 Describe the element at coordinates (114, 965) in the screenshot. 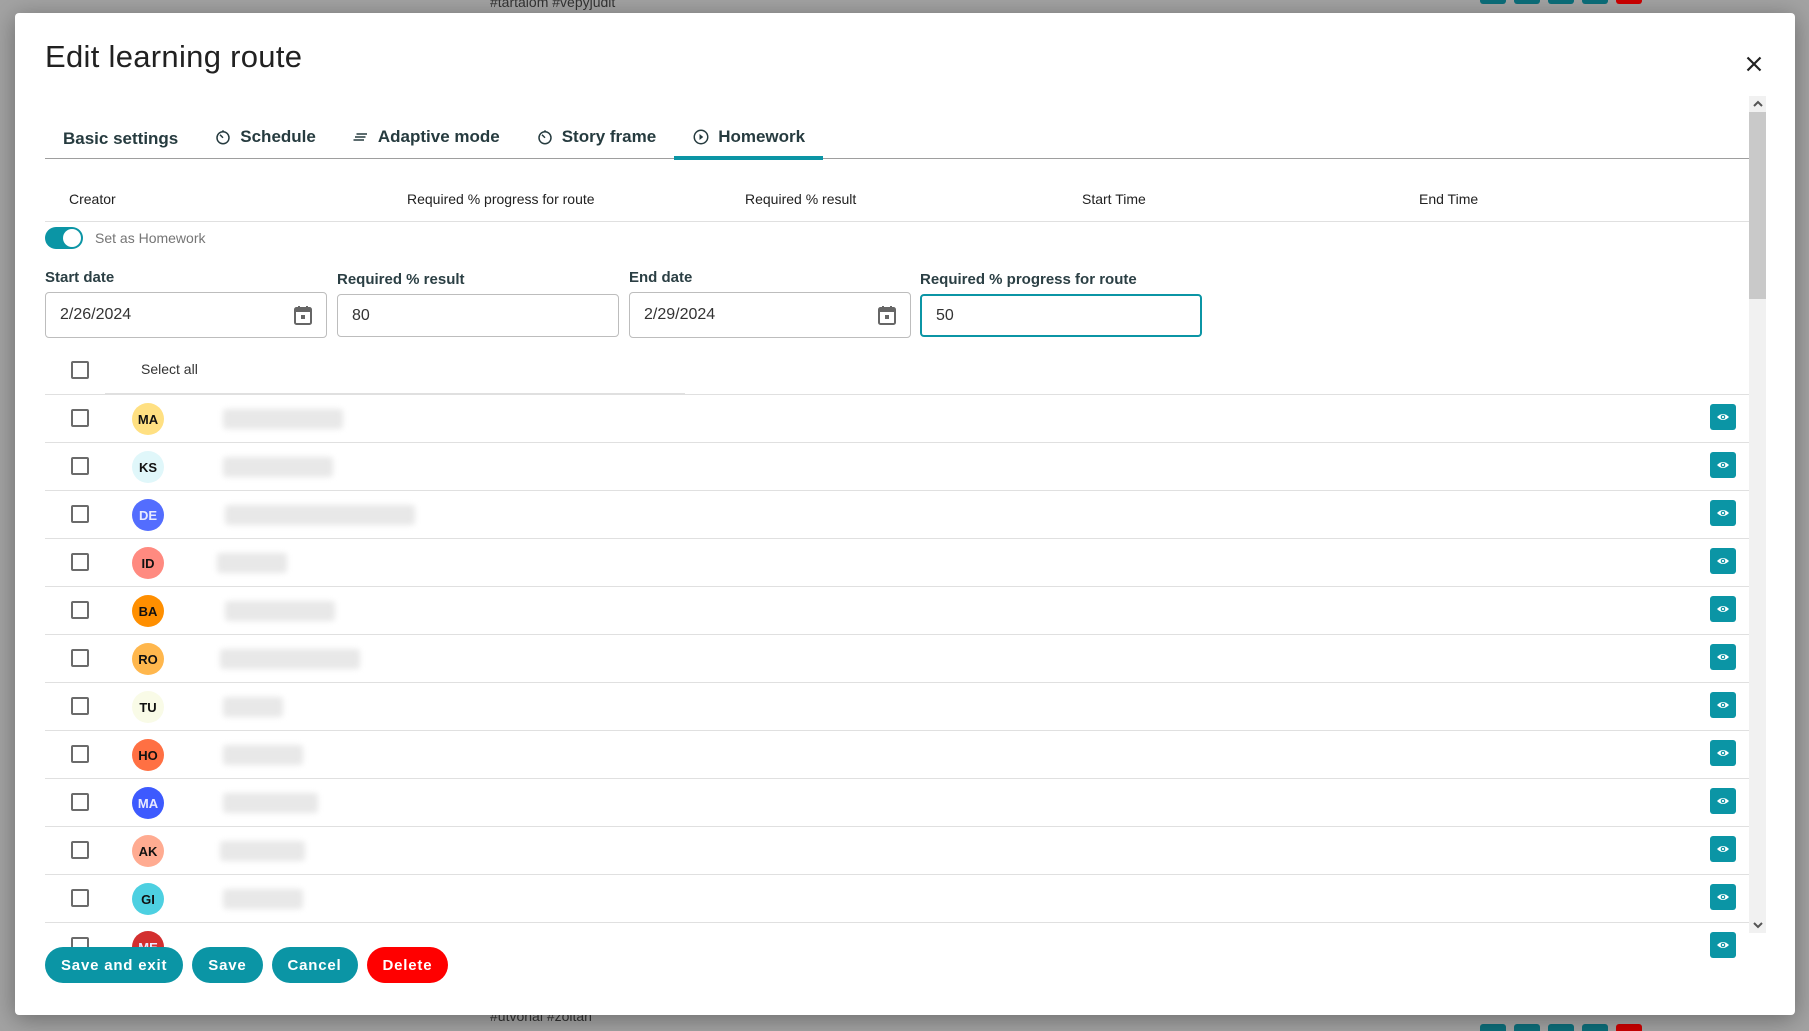

I see `save-and-exit-button: Save and exit` at that location.